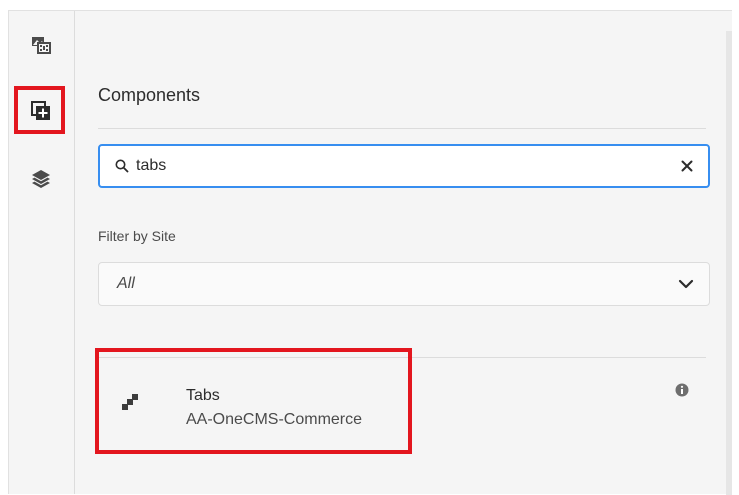 This screenshot has height=495, width=739. What do you see at coordinates (130, 402) in the screenshot?
I see `component-drag-icon` at bounding box center [130, 402].